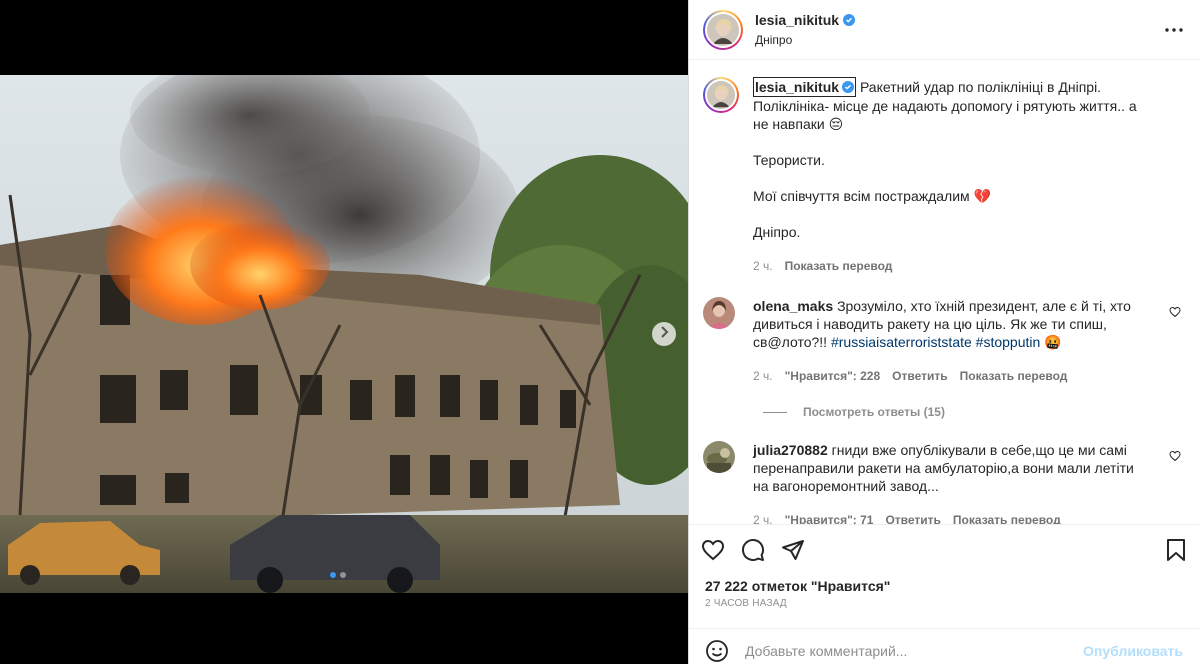 Image resolution: width=1200 pixels, height=664 pixels. I want to click on carousel-dots, so click(338, 575).